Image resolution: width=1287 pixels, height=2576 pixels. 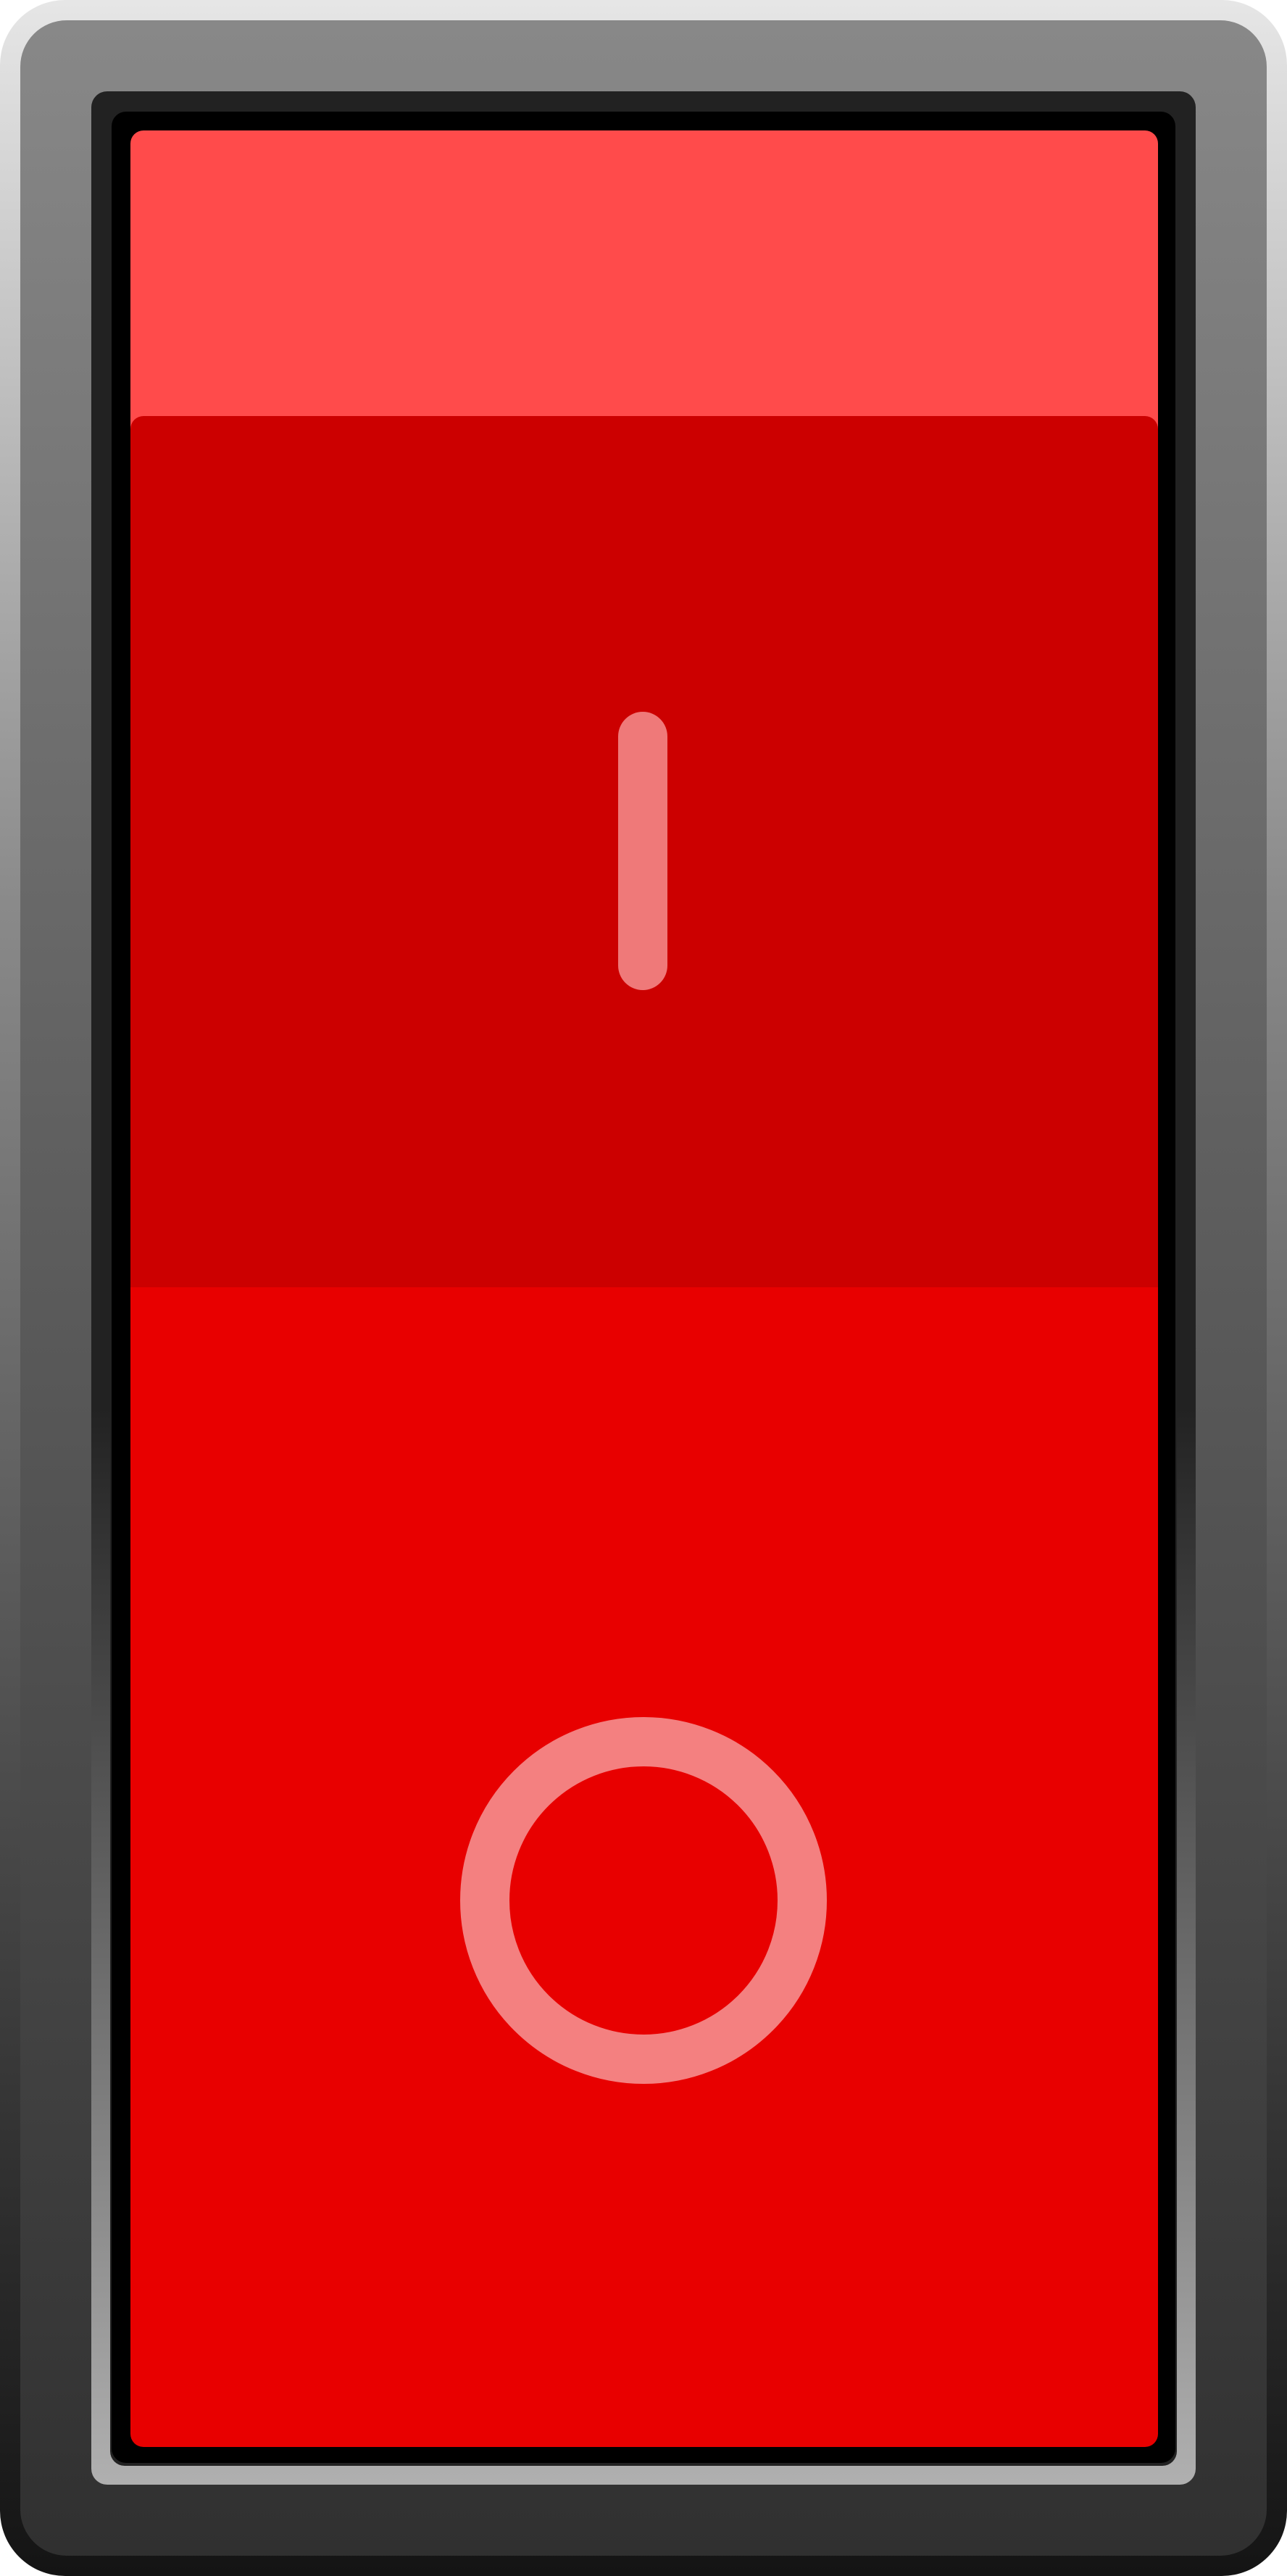 I want to click on power-on-line-icon: I, so click(x=642, y=851).